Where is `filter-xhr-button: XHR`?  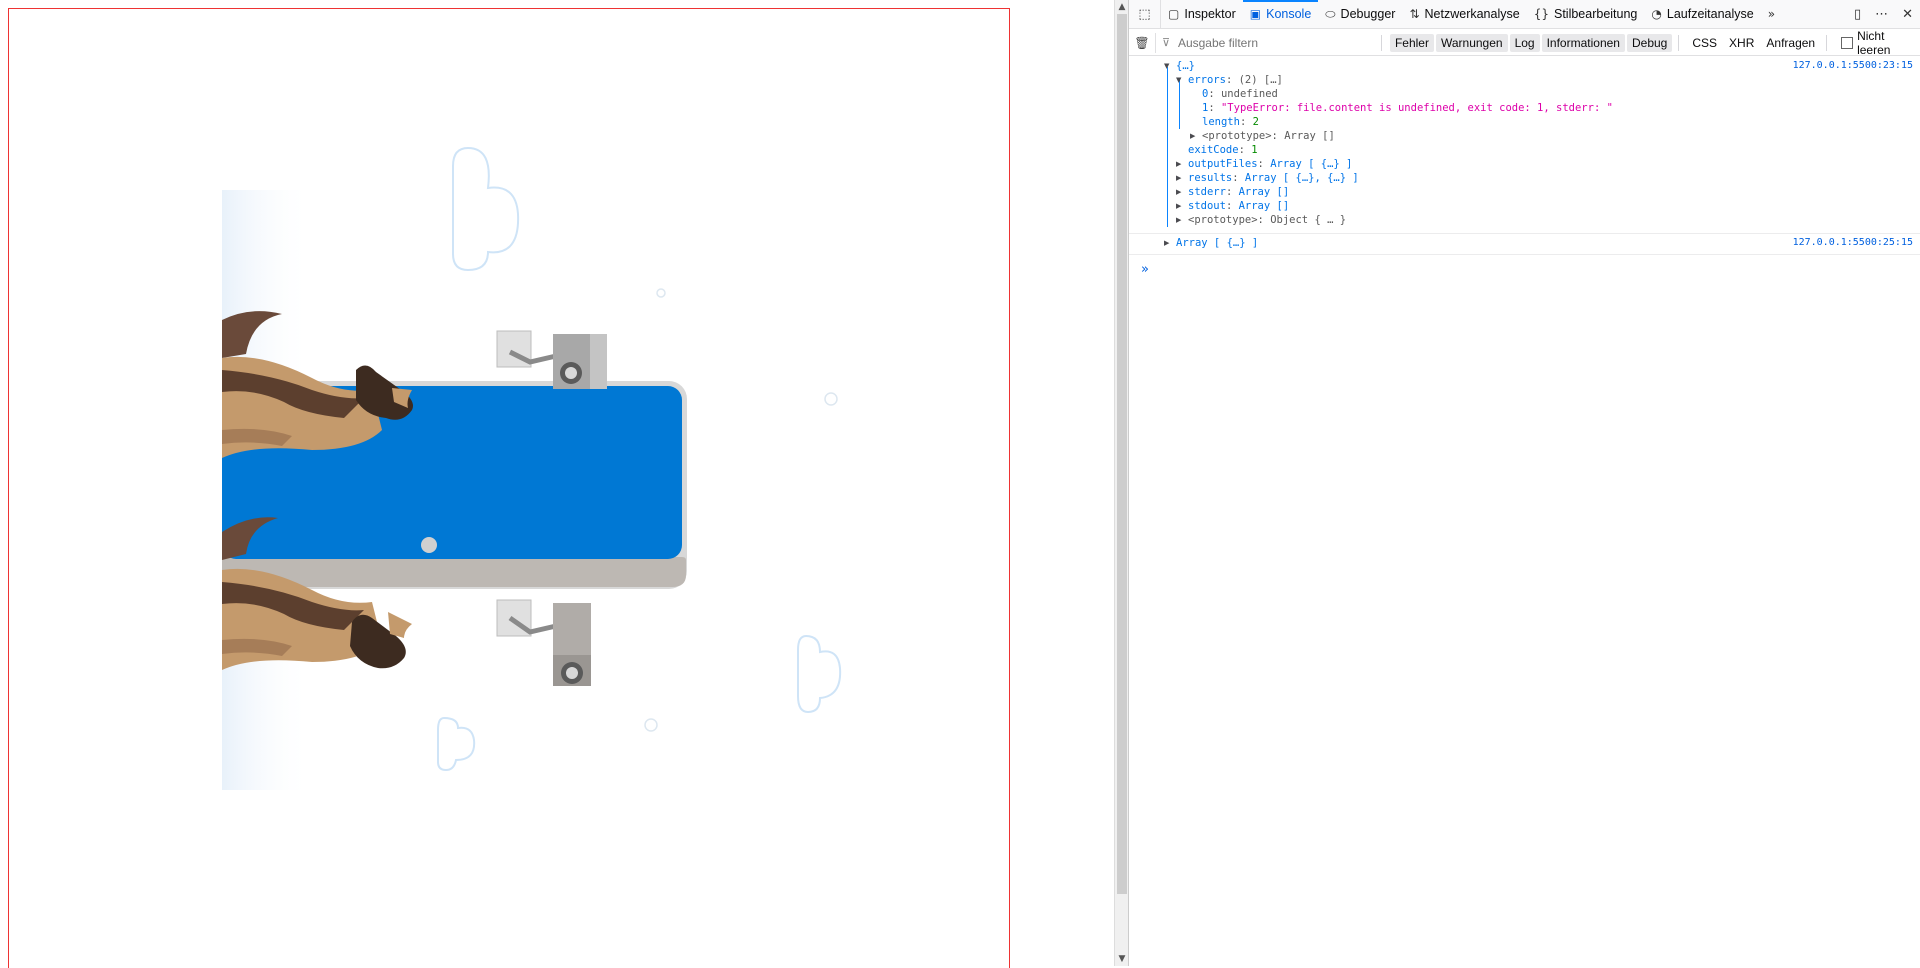 filter-xhr-button: XHR is located at coordinates (1741, 43).